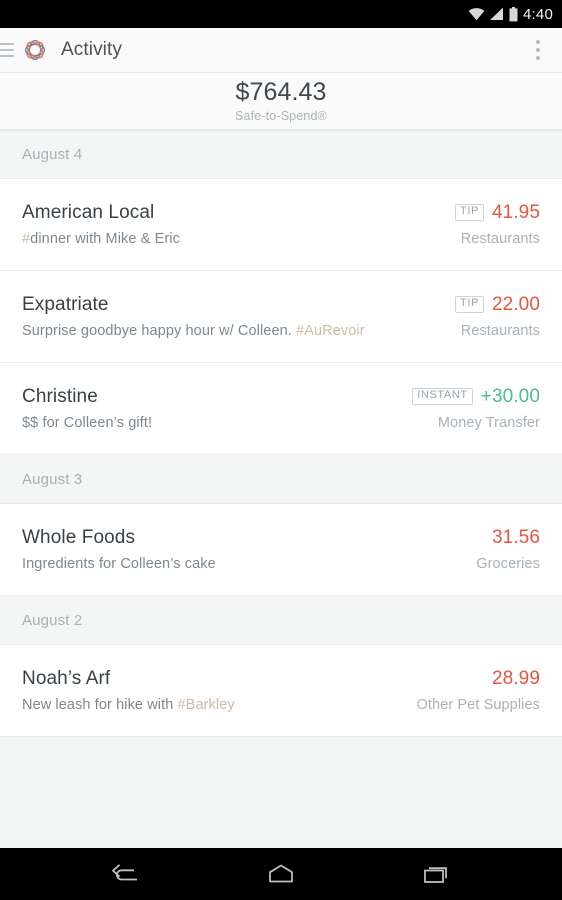  Describe the element at coordinates (515, 304) in the screenshot. I see `transaction-amount: 22.00` at that location.